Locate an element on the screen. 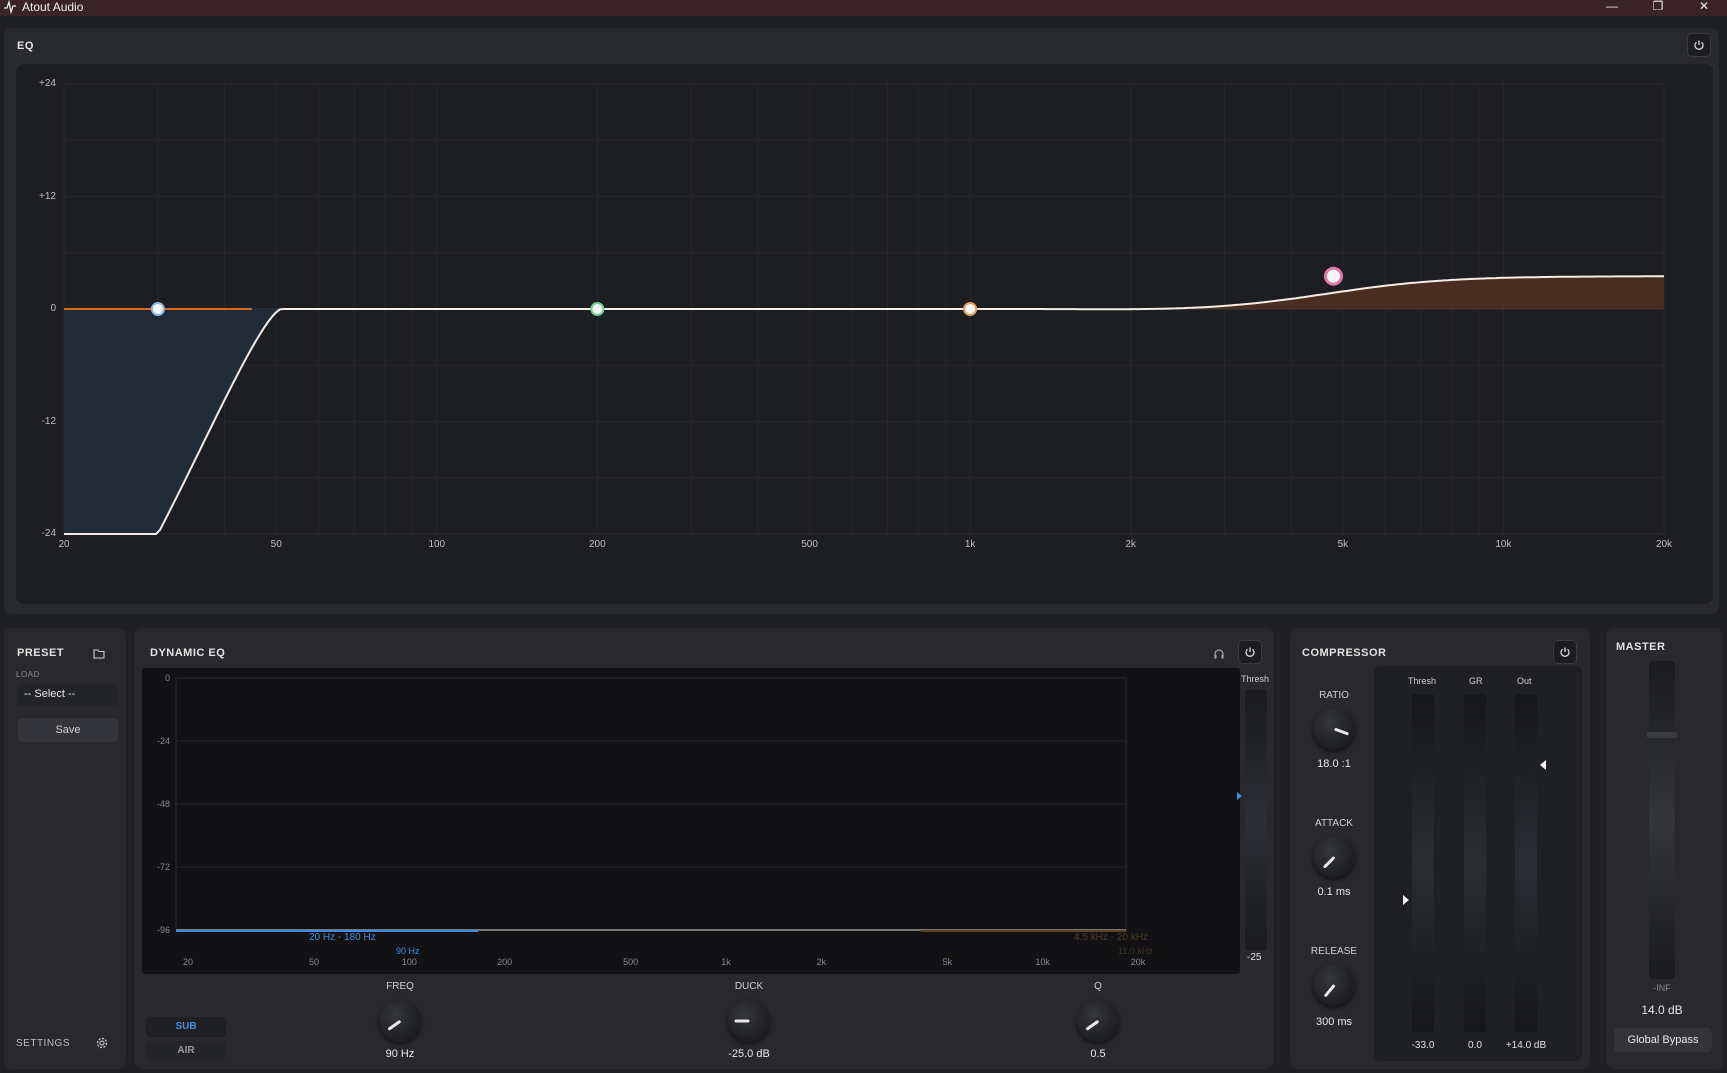  save-button: Save is located at coordinates (68, 730).